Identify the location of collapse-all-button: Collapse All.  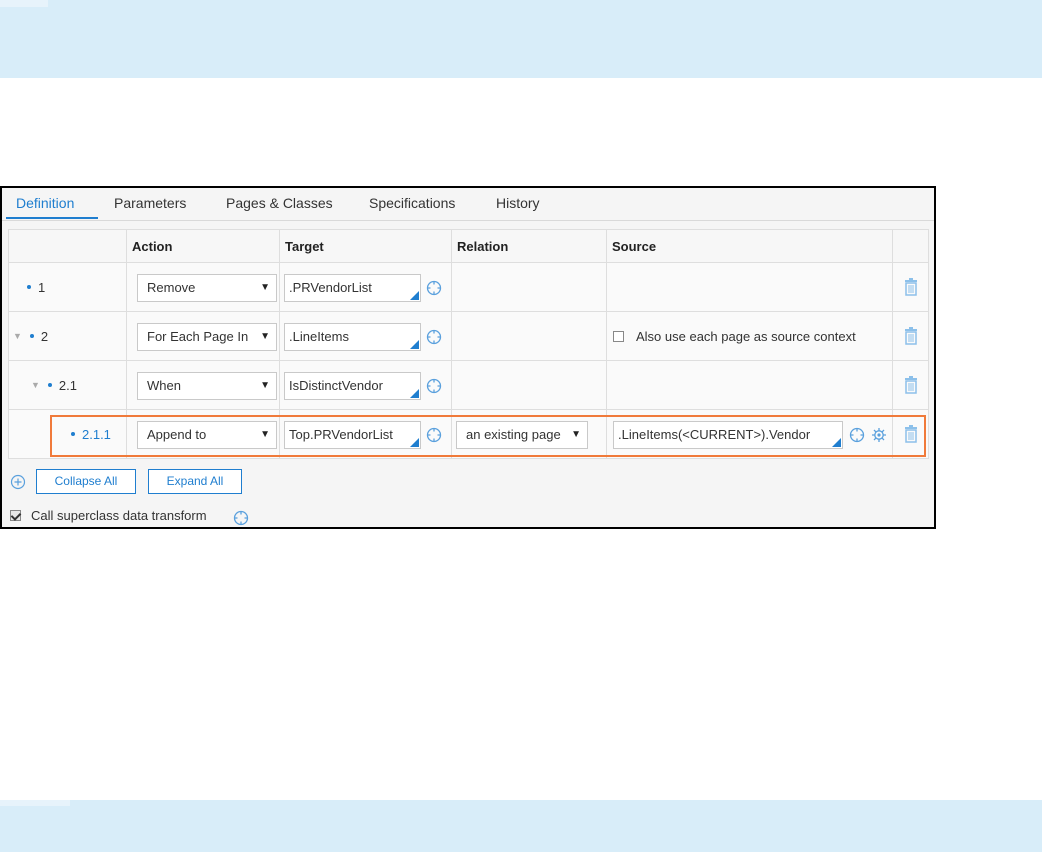
(86, 481).